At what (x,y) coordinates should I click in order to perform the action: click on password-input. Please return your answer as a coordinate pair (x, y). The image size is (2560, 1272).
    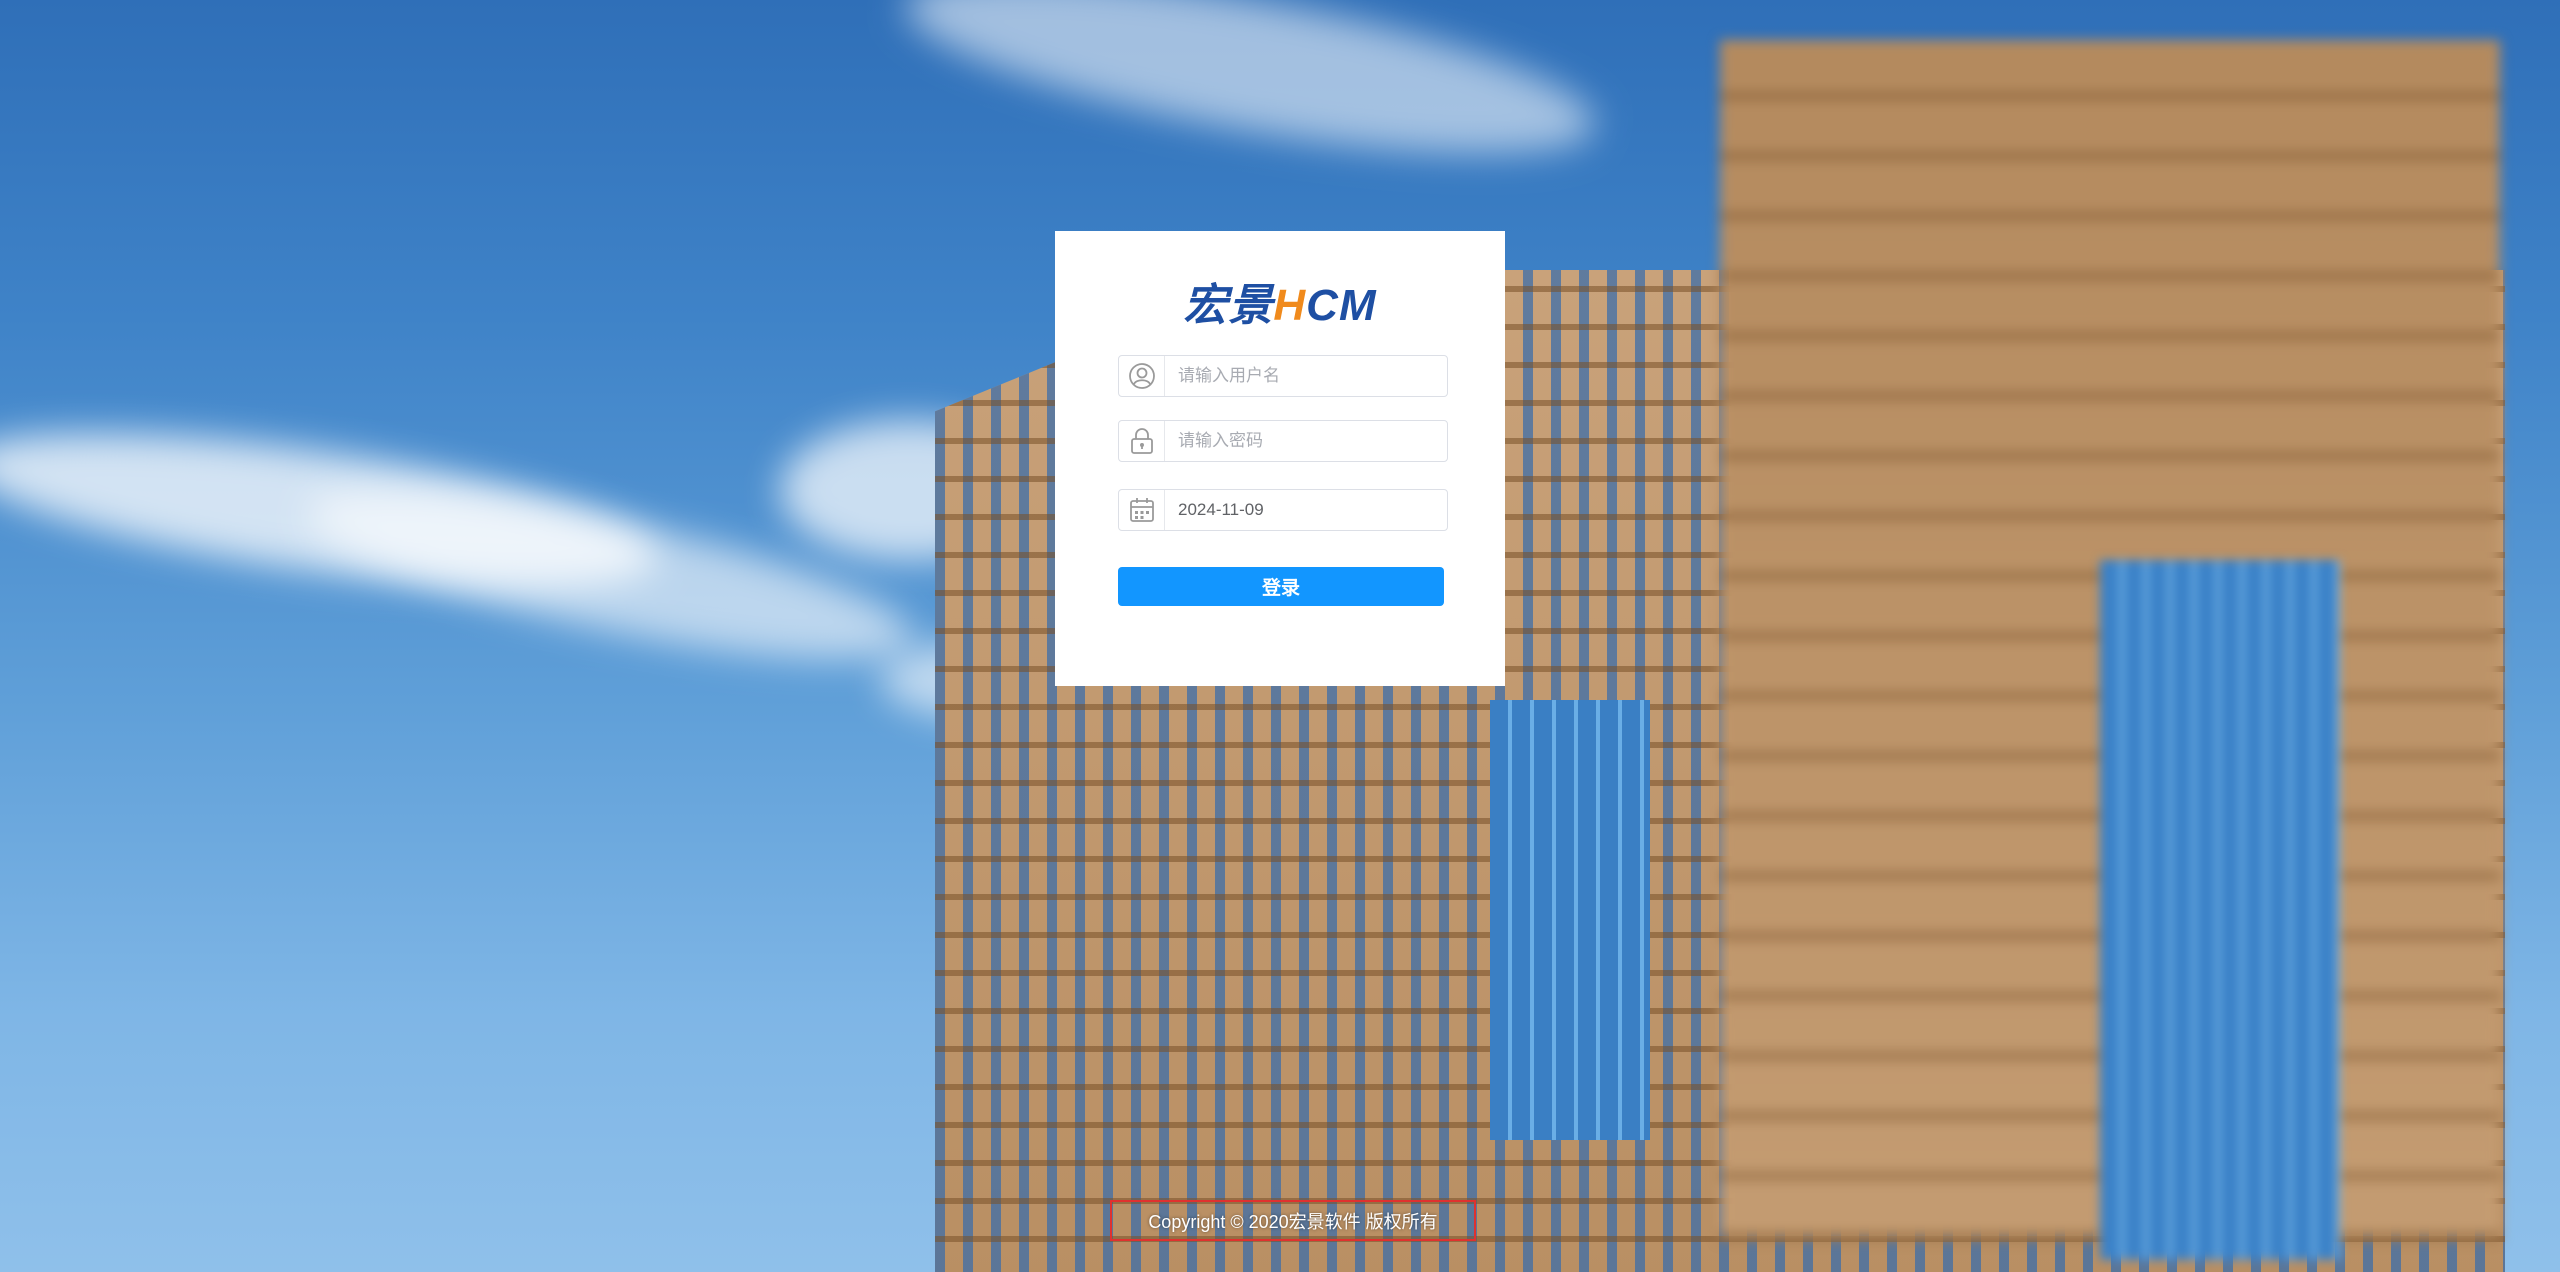
    Looking at the image, I should click on (1306, 441).